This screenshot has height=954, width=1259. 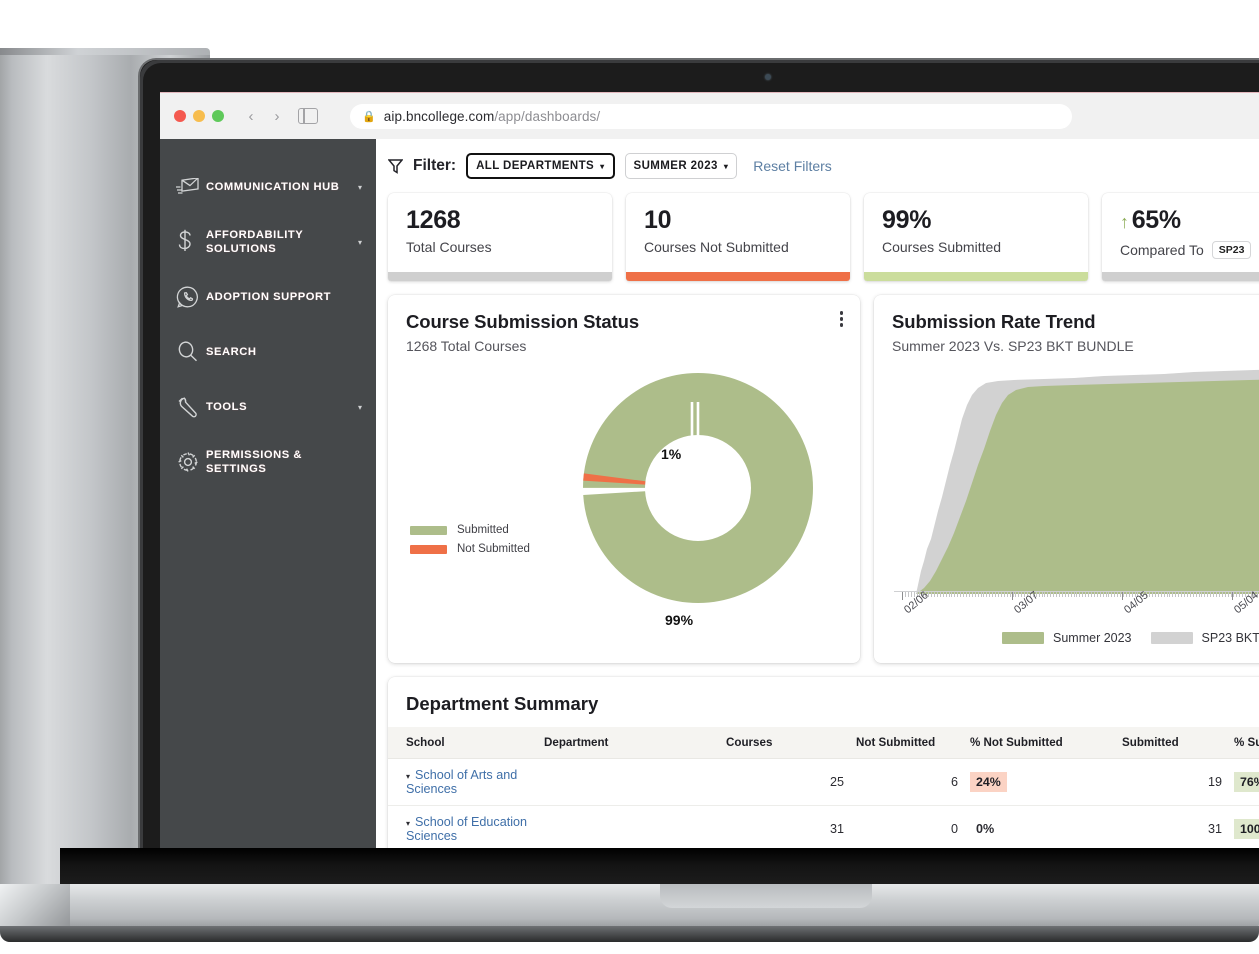 I want to click on kpi-label: Total Courses, so click(x=449, y=247).